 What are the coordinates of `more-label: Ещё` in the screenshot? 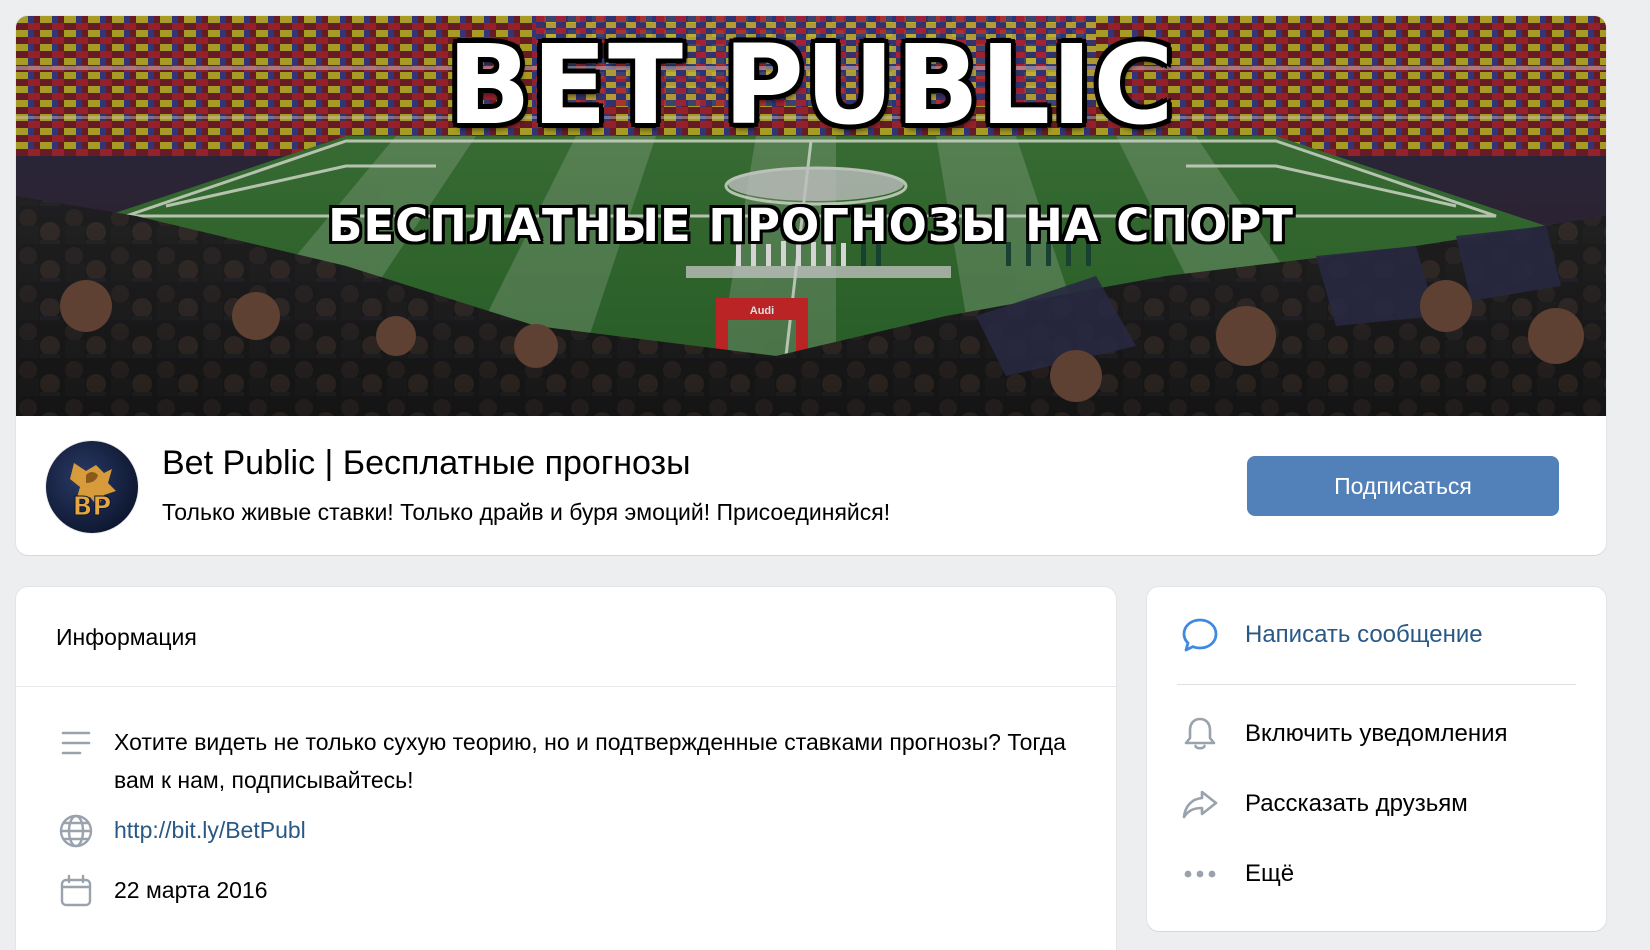 It's located at (1270, 873).